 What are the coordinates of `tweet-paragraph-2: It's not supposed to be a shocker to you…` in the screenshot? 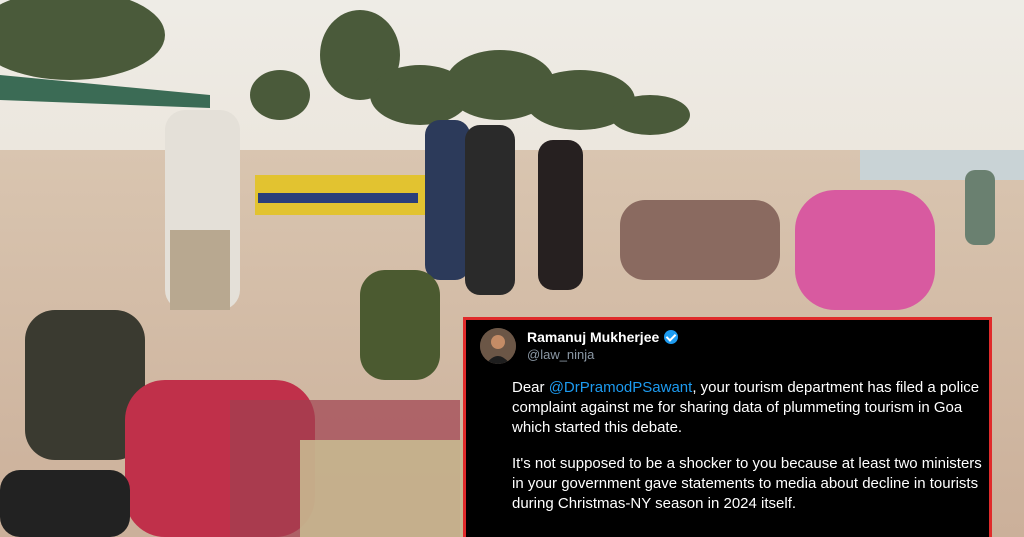 It's located at (747, 483).